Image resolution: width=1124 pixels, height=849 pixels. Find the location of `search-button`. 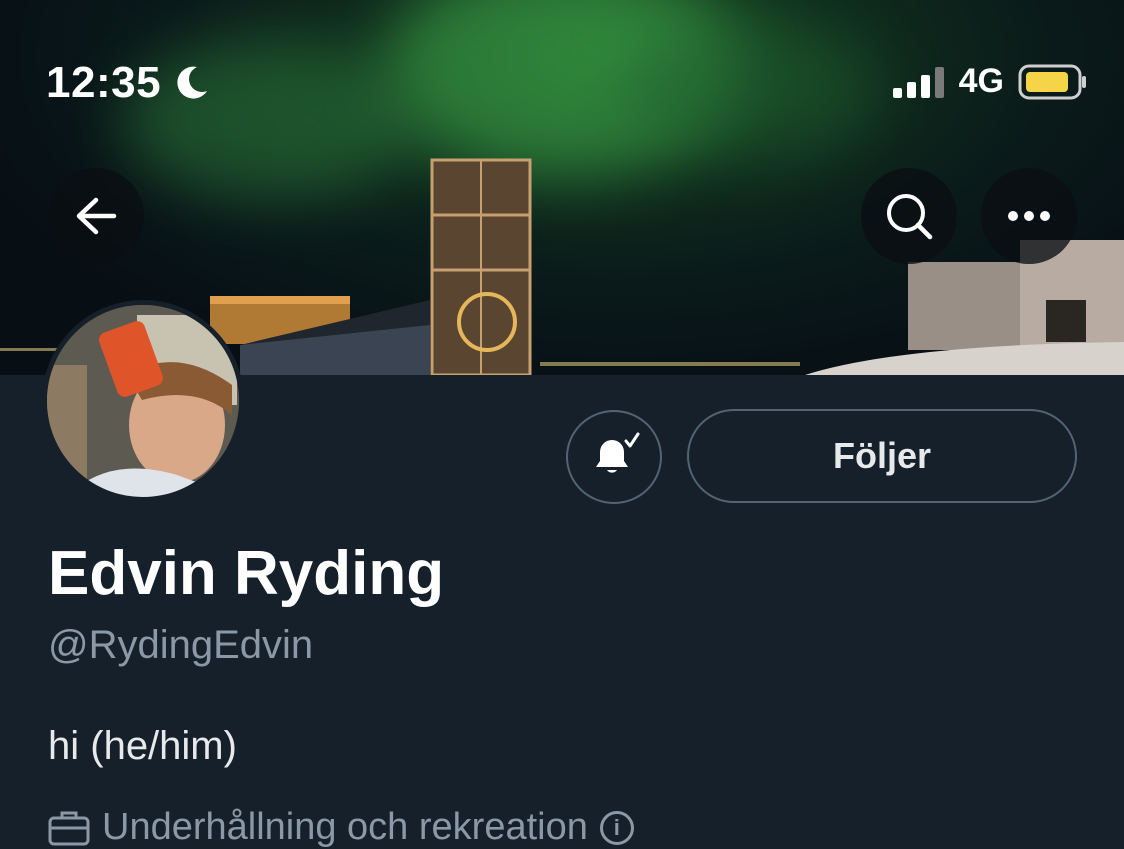

search-button is located at coordinates (909, 216).